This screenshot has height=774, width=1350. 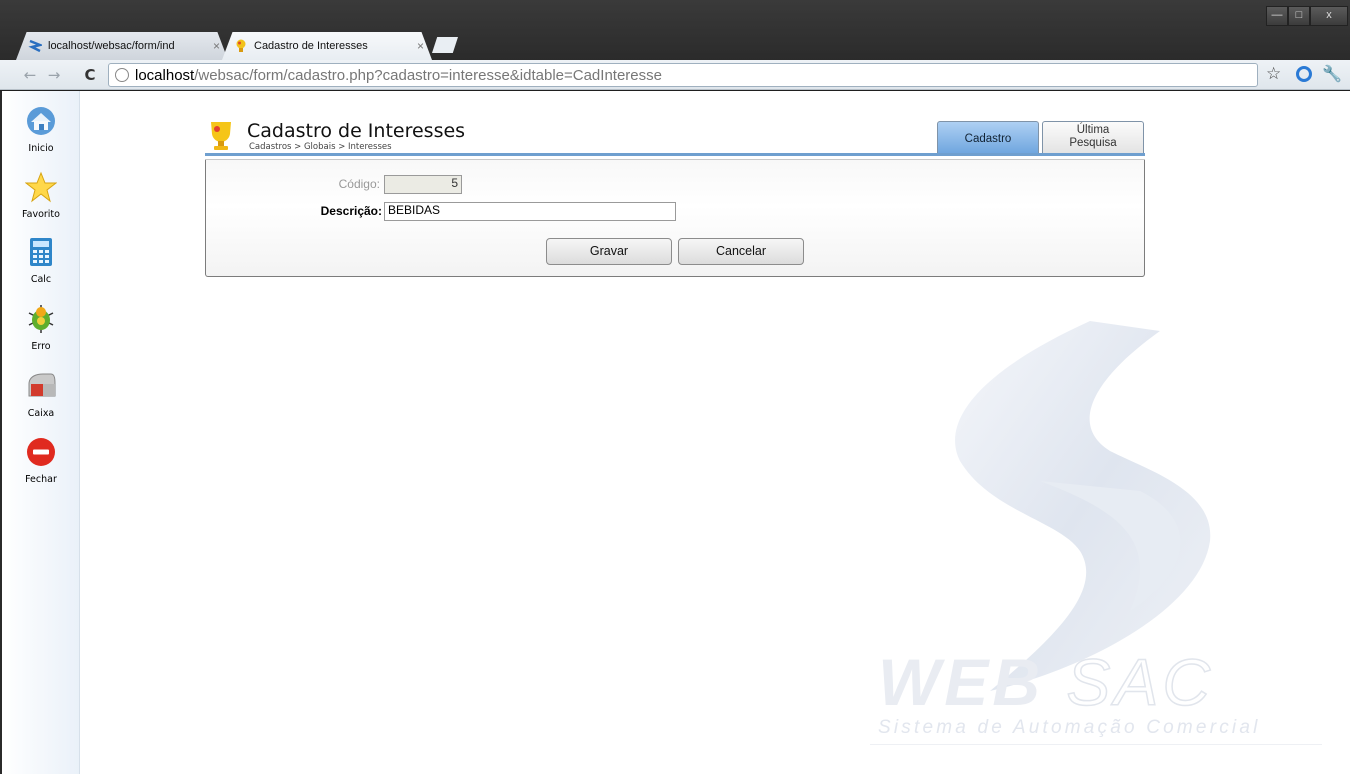 I want to click on header-divider, so click(x=675, y=154).